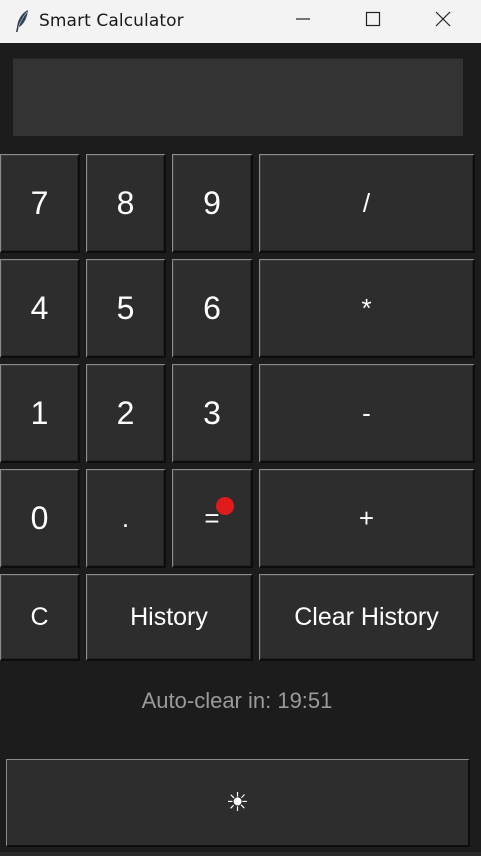 Image resolution: width=481 pixels, height=856 pixels. I want to click on window-bottom-border, so click(240, 854).